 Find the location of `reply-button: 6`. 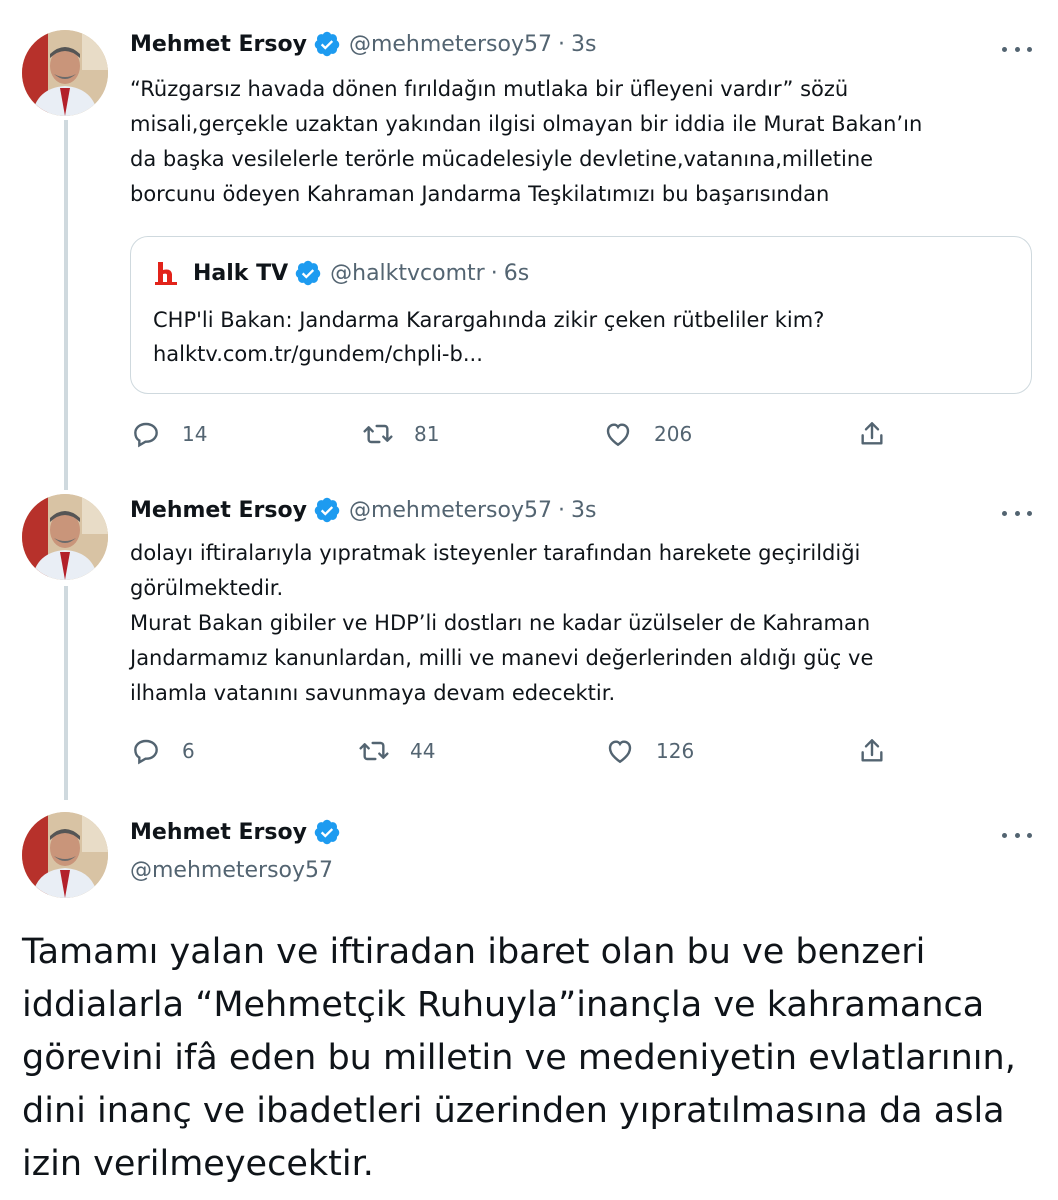

reply-button: 6 is located at coordinates (162, 751).